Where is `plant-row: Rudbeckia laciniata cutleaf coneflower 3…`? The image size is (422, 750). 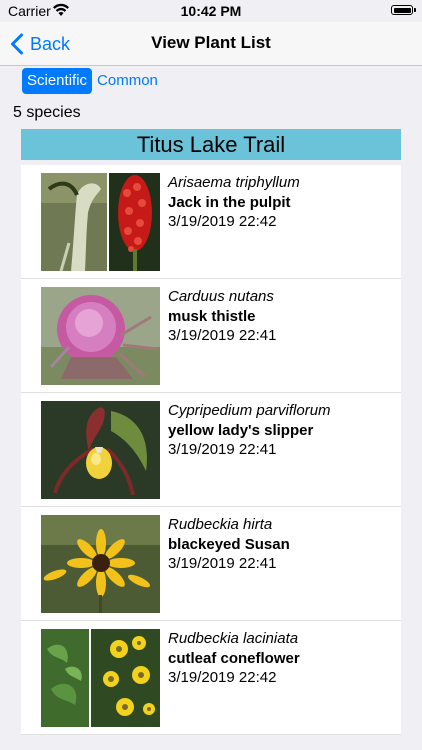
plant-row: Rudbeckia laciniata cutleaf coneflower 3… is located at coordinates (211, 678).